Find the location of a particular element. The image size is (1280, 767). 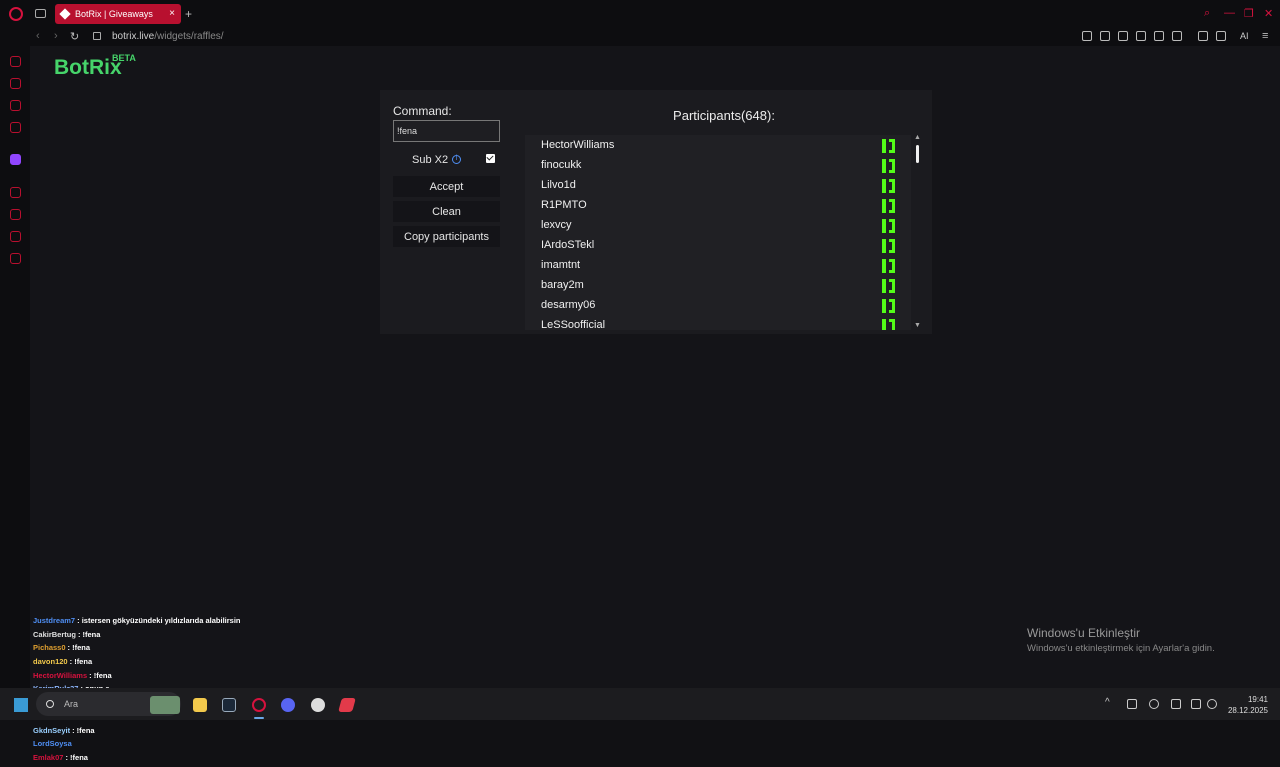

adblock-icon is located at coordinates (1123, 36).